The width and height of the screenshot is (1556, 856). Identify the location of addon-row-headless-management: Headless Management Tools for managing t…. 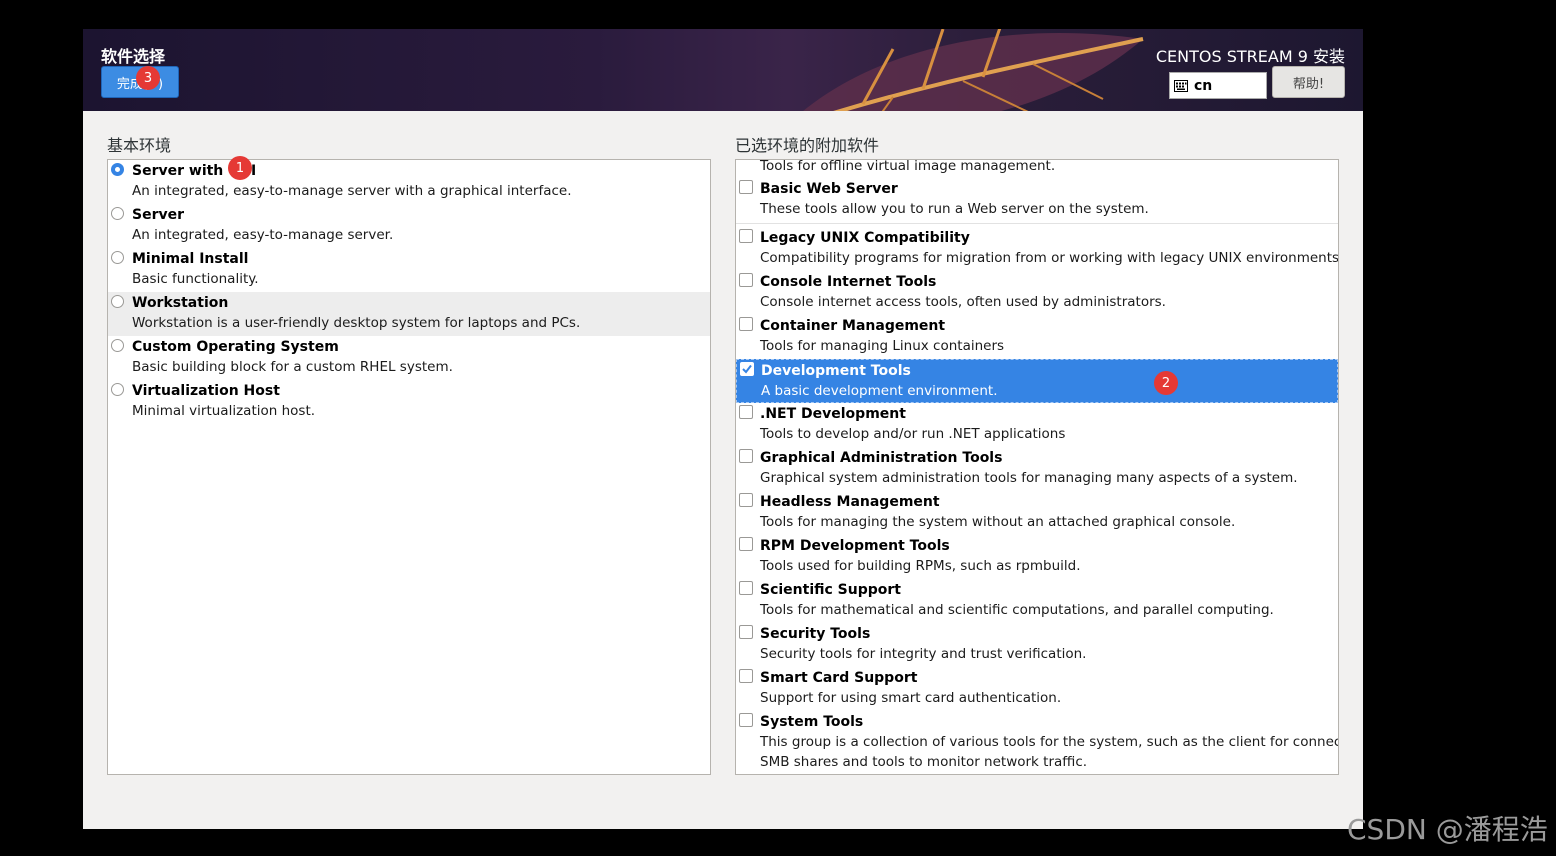
(1037, 513).